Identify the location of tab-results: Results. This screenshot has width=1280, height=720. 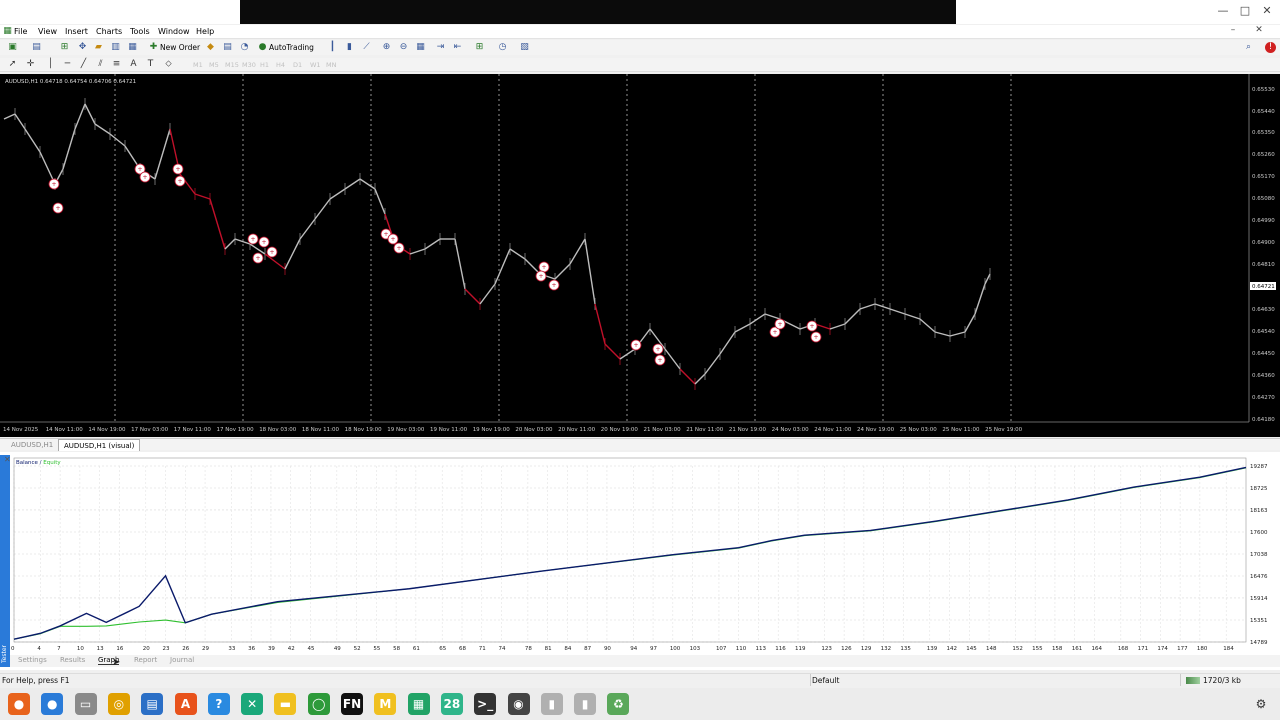
(72, 660).